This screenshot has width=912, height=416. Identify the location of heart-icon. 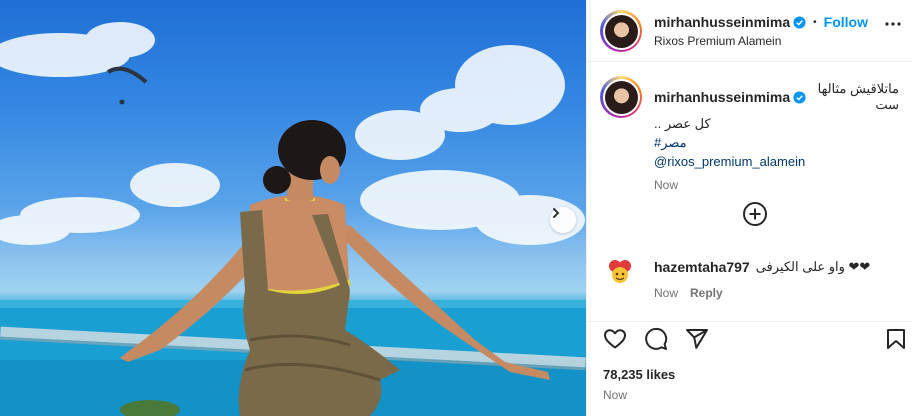
(615, 339).